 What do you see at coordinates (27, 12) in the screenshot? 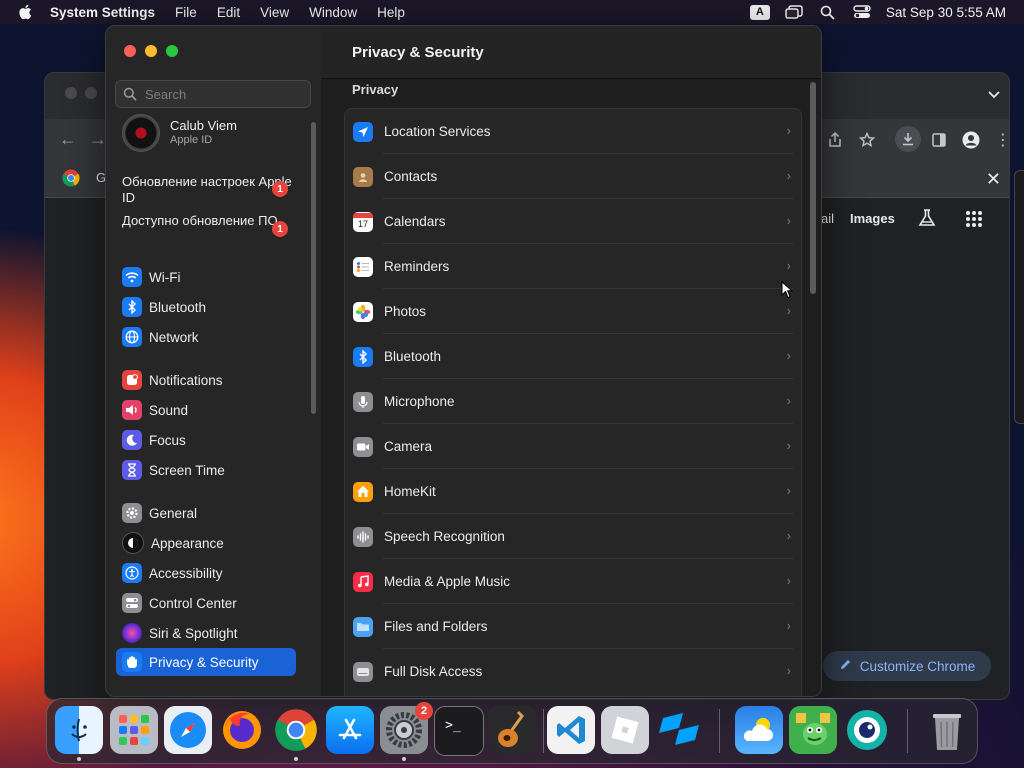
I see `apple-menu-icon` at bounding box center [27, 12].